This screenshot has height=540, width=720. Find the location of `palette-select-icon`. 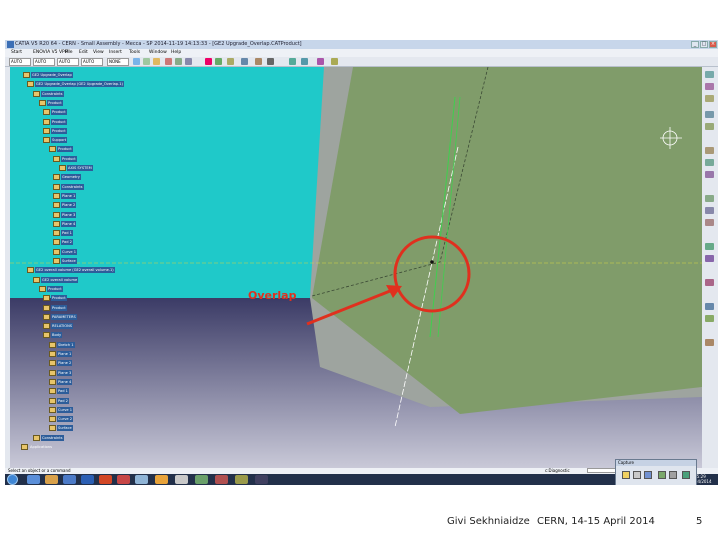

palette-select-icon is located at coordinates (673, 475).